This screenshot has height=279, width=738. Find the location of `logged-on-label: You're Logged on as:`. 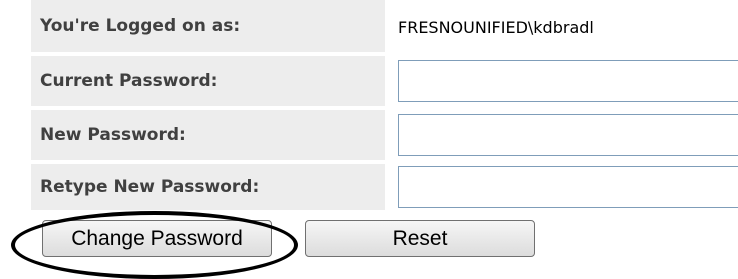

logged-on-label: You're Logged on as: is located at coordinates (140, 26).